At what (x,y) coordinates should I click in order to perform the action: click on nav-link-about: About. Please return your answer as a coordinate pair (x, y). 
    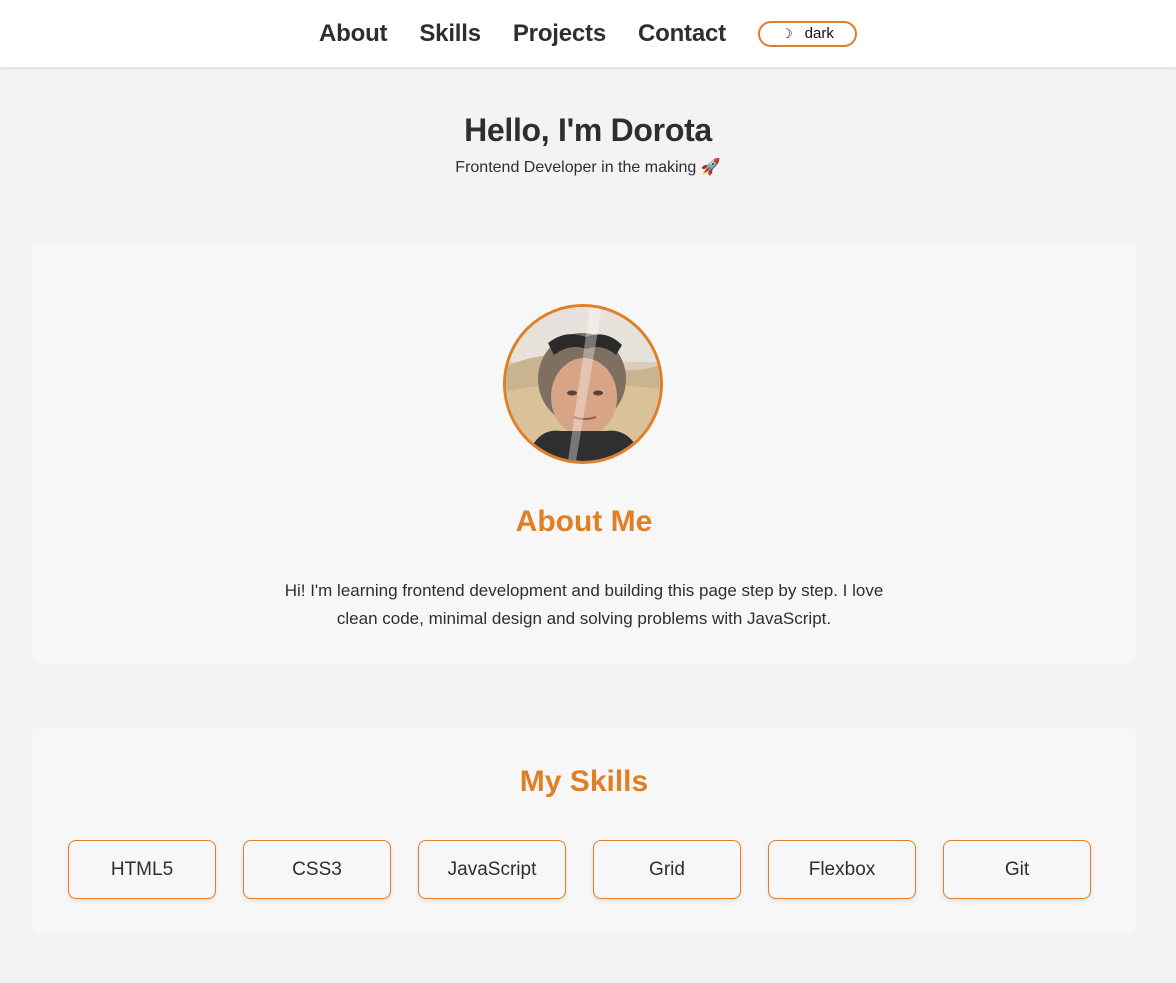
    Looking at the image, I should click on (353, 34).